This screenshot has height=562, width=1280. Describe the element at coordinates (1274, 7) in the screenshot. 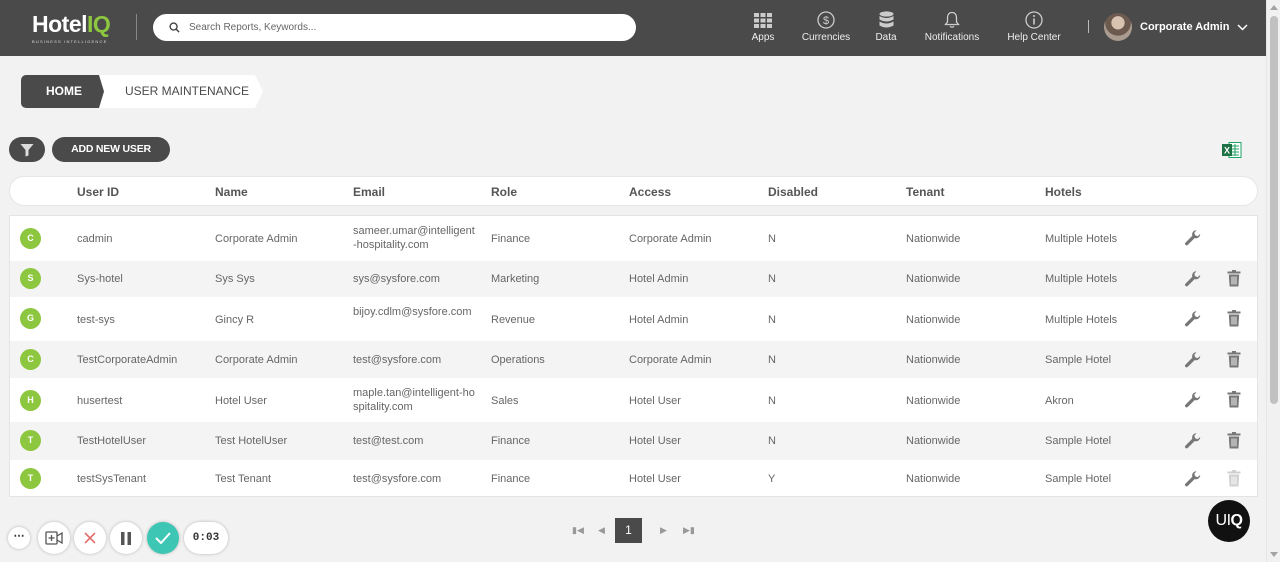

I see `scroll-up-arrow` at that location.